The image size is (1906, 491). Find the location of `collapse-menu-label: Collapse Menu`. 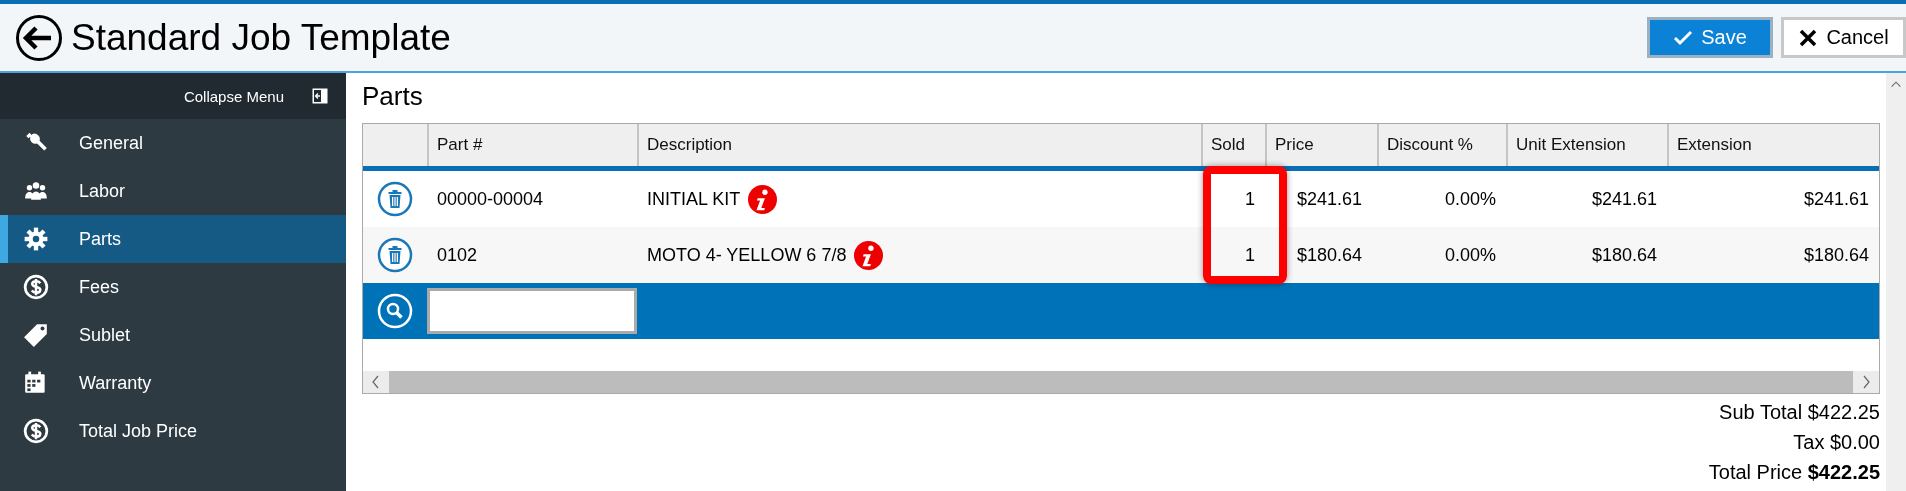

collapse-menu-label: Collapse Menu is located at coordinates (233, 96).